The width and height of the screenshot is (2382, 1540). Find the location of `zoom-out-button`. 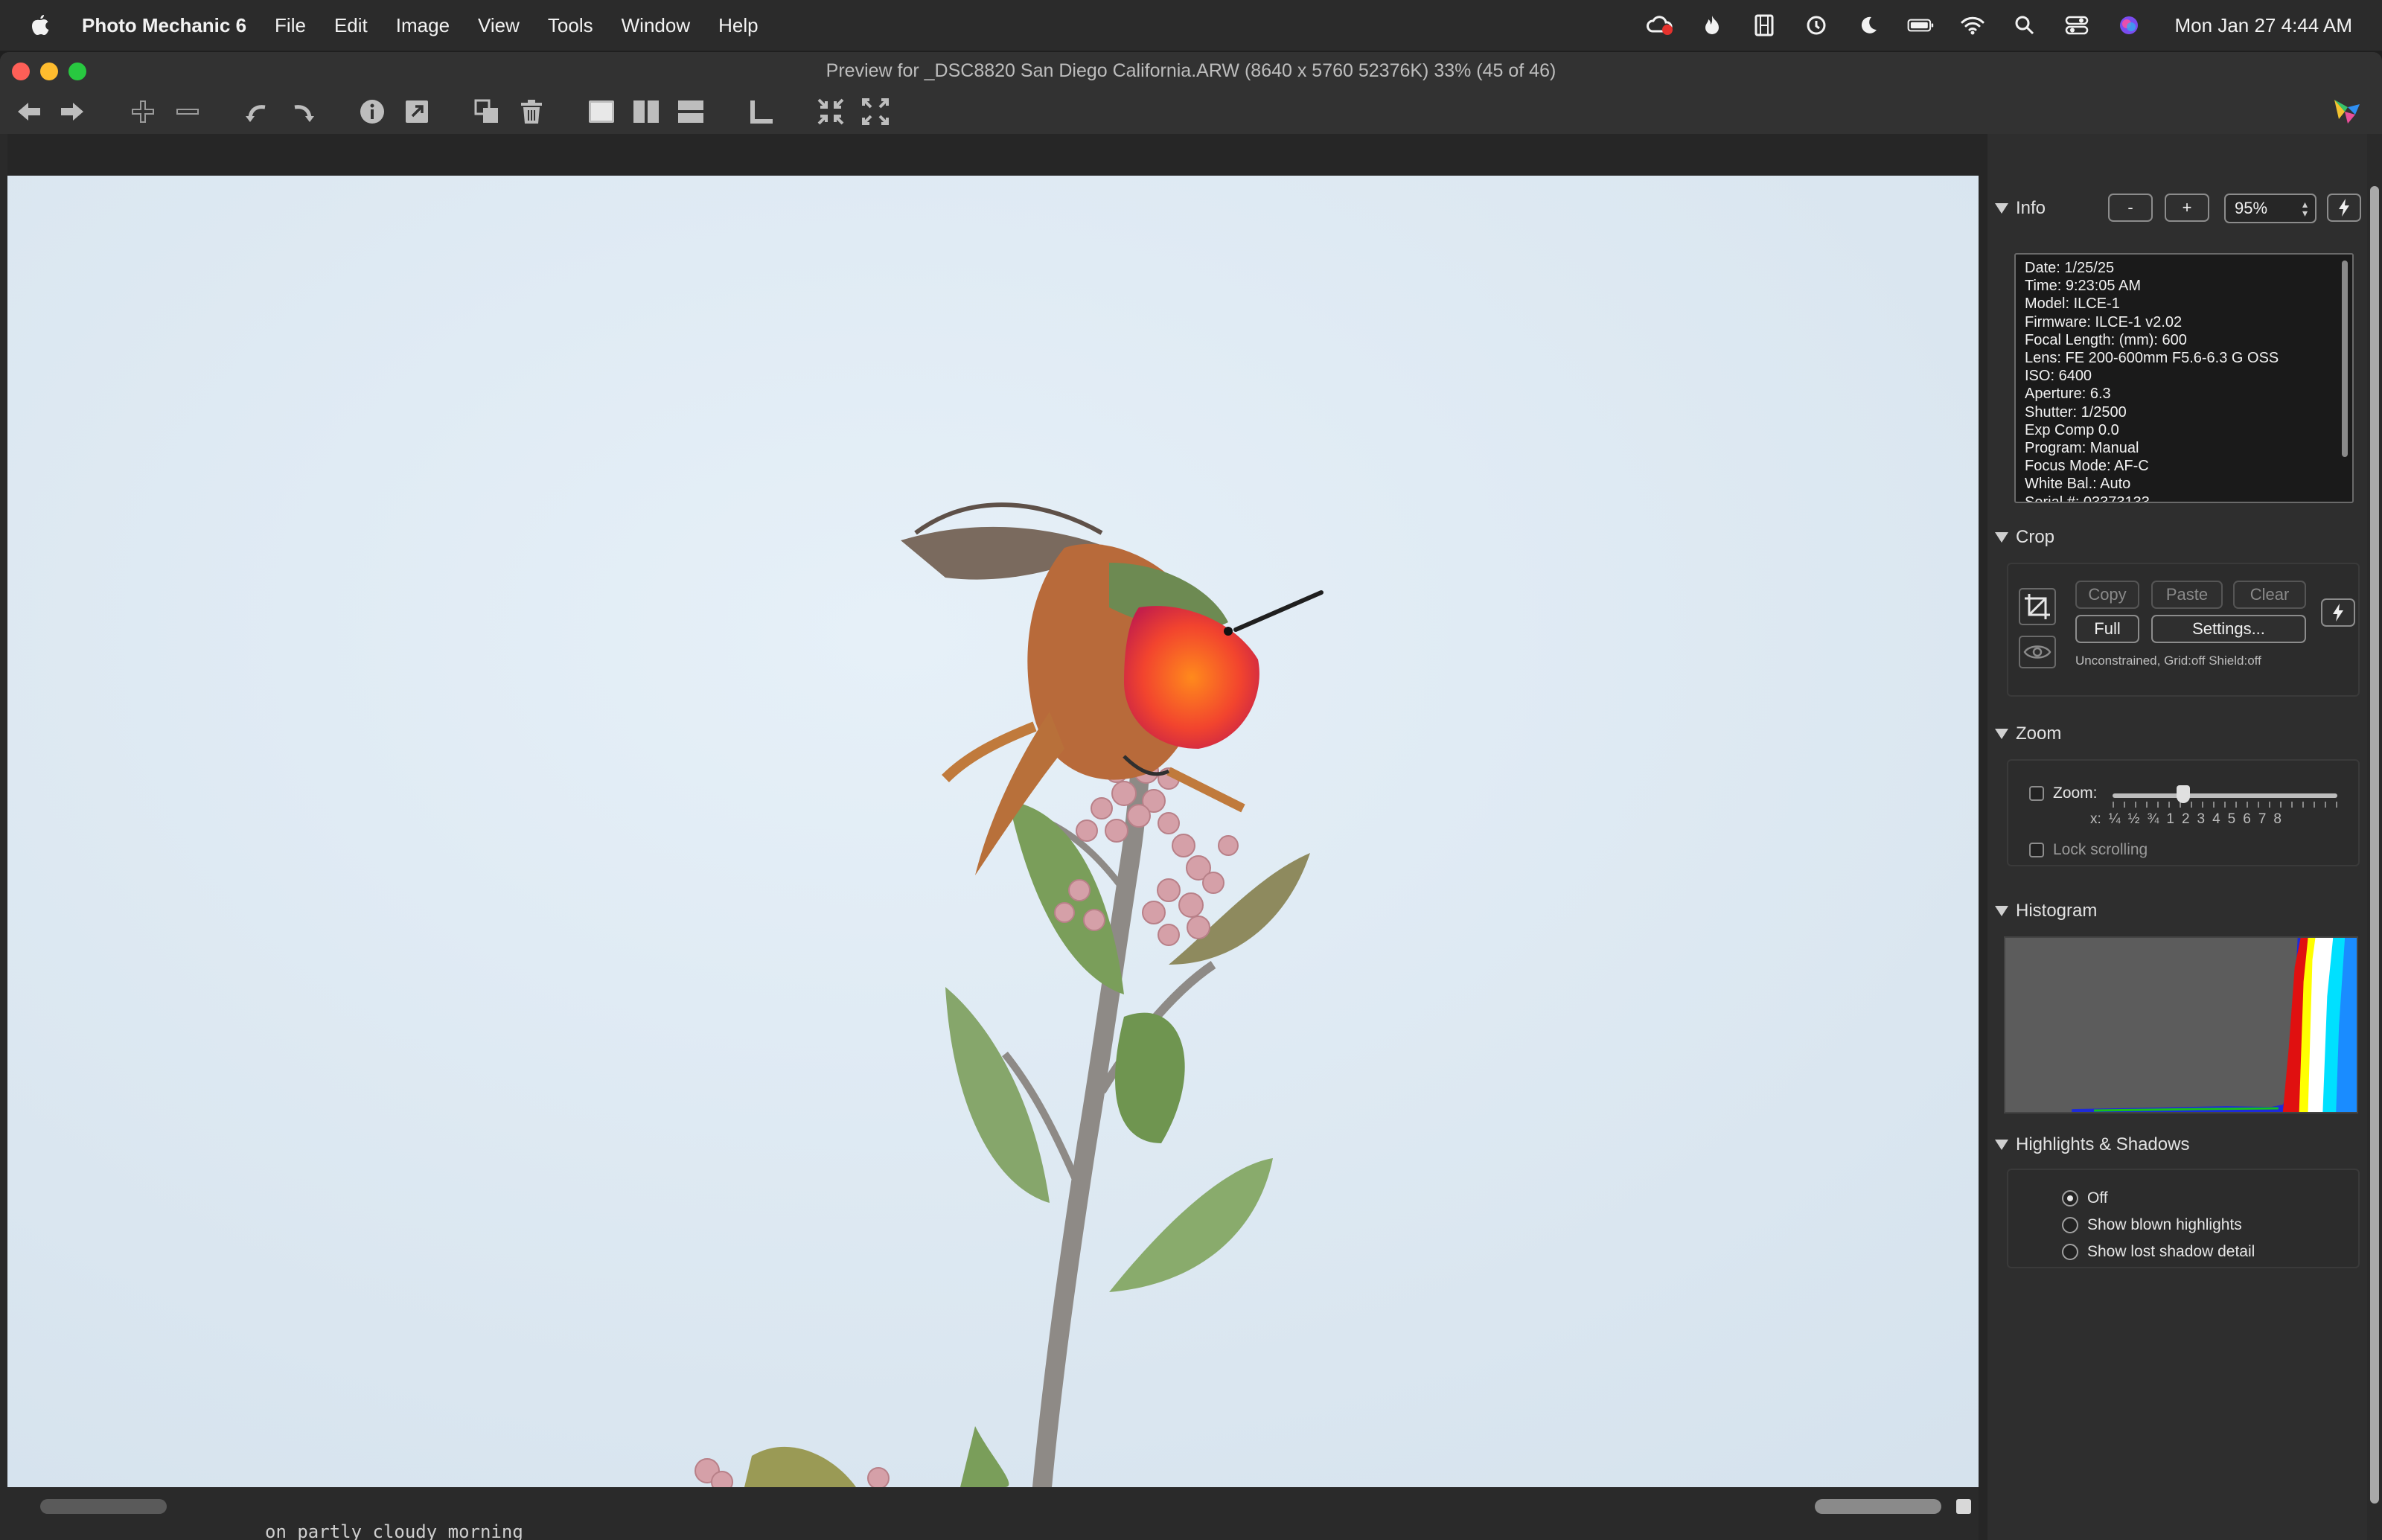

zoom-out-button is located at coordinates (187, 112).